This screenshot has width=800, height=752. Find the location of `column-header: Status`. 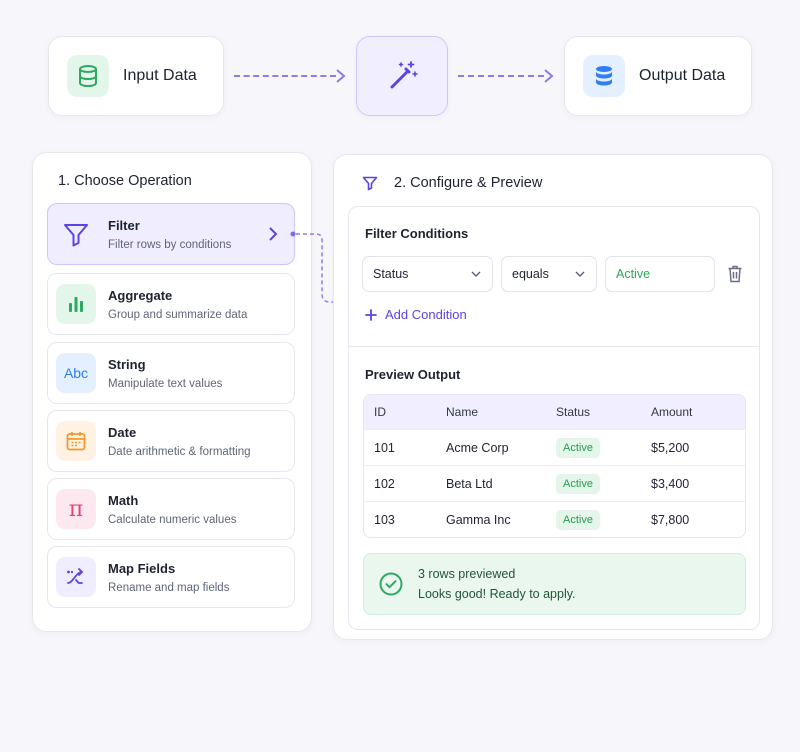

column-header: Status is located at coordinates (603, 412).